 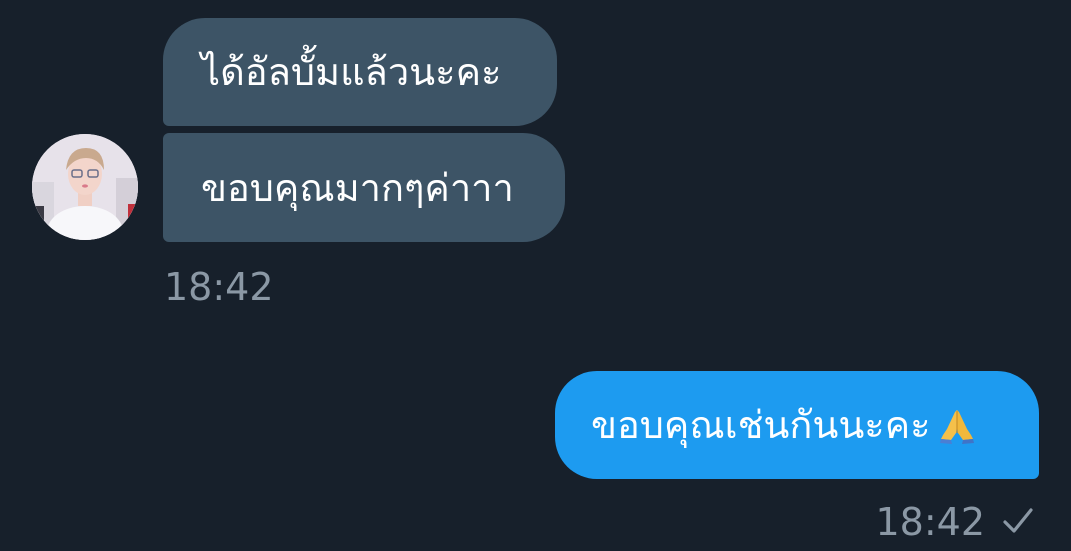 What do you see at coordinates (351, 72) in the screenshot?
I see `message-text: ได้อัลบั้มแล้วนะคะ` at bounding box center [351, 72].